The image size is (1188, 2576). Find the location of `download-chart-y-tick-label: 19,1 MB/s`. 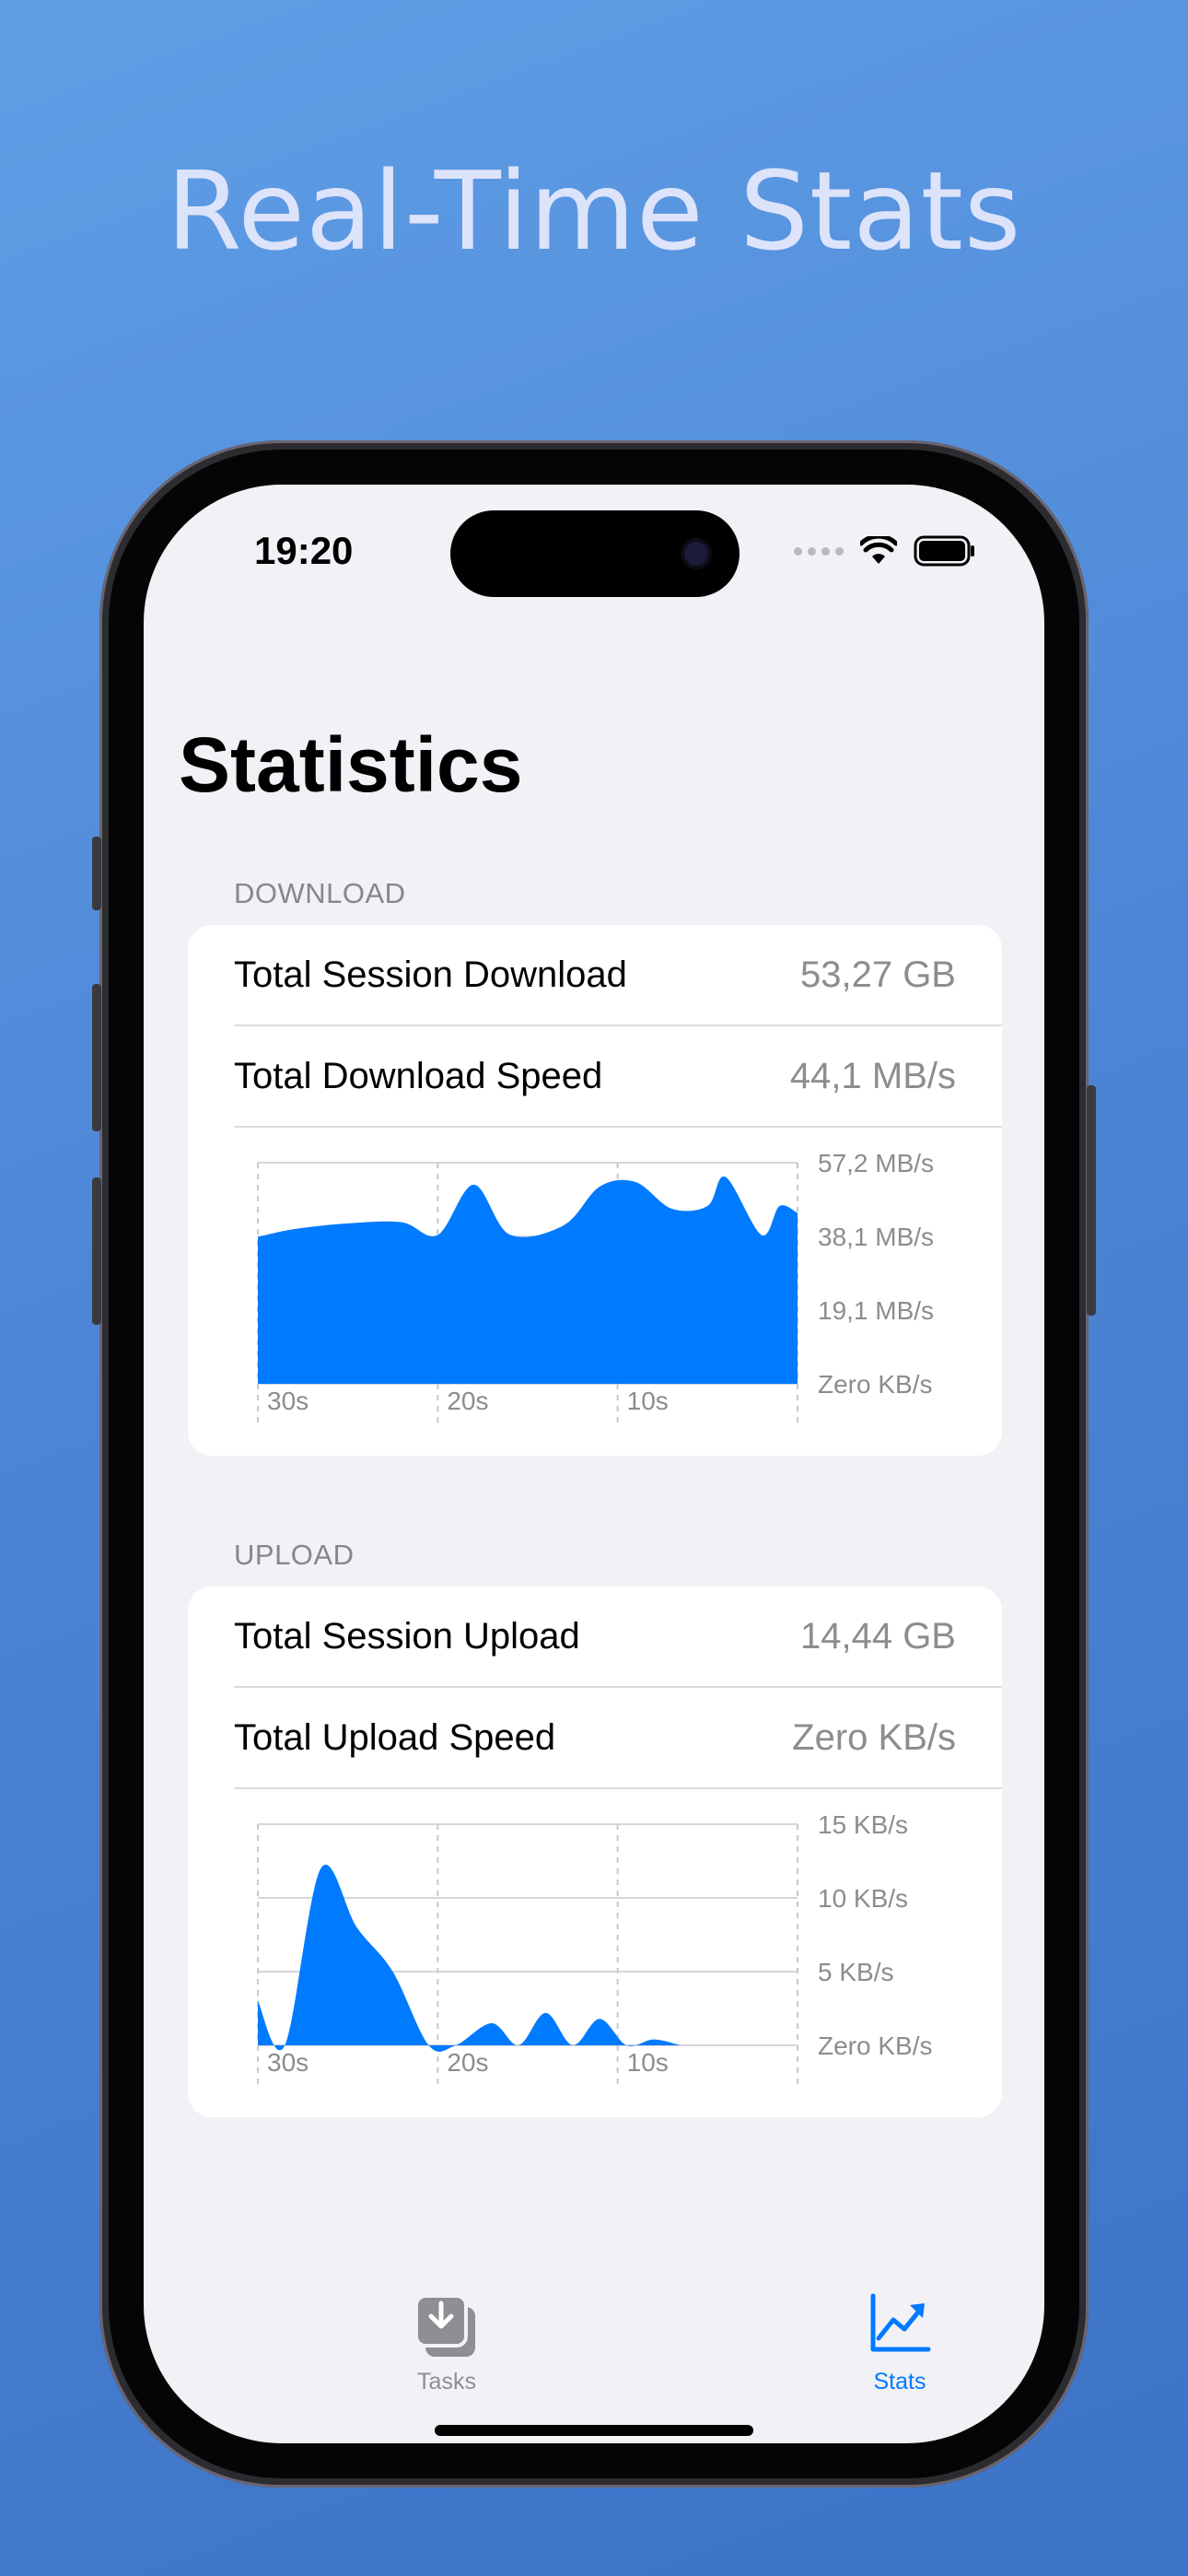

download-chart-y-tick-label: 19,1 MB/s is located at coordinates (876, 1310).